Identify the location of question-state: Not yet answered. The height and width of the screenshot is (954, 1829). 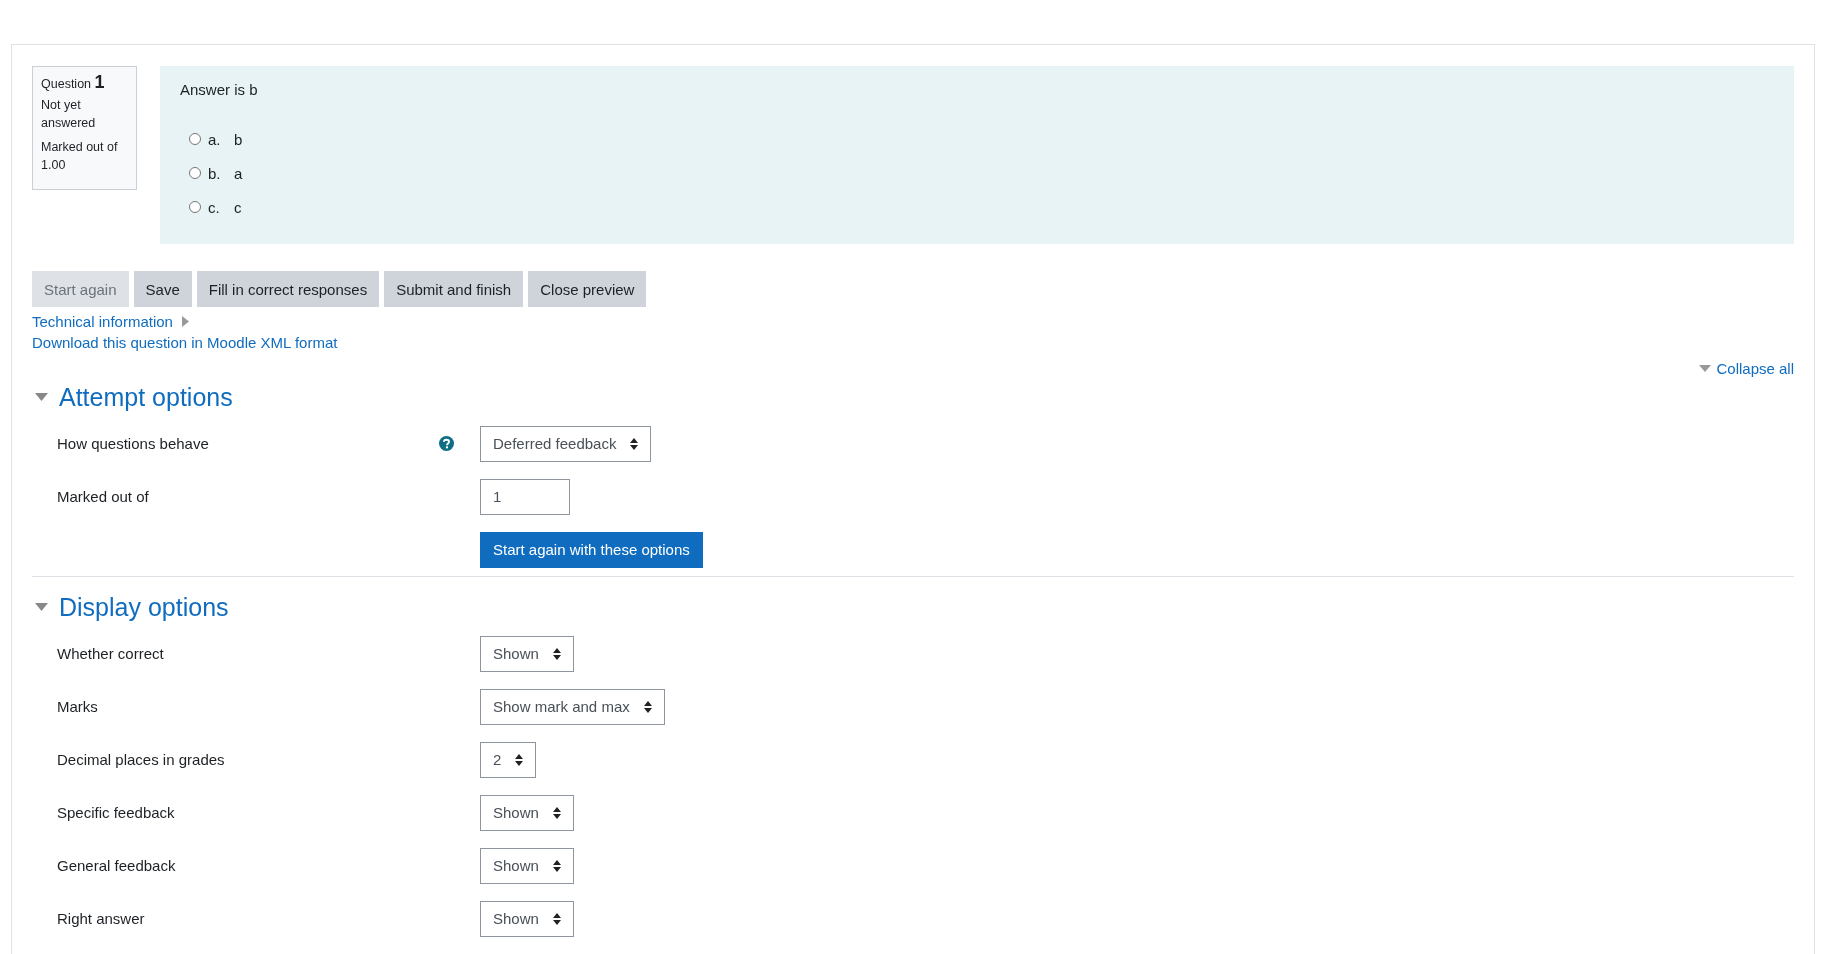
(69, 114).